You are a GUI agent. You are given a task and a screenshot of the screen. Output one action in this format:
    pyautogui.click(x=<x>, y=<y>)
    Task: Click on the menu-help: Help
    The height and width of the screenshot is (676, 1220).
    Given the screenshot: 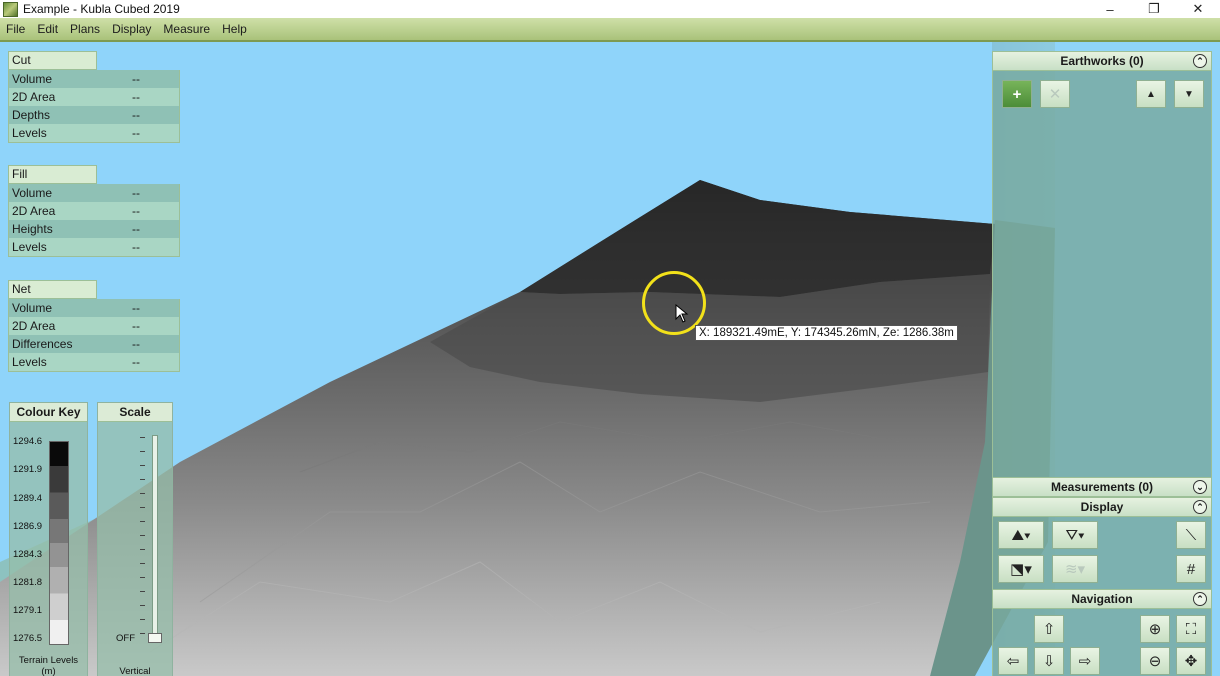 What is the action you would take?
    pyautogui.click(x=234, y=29)
    